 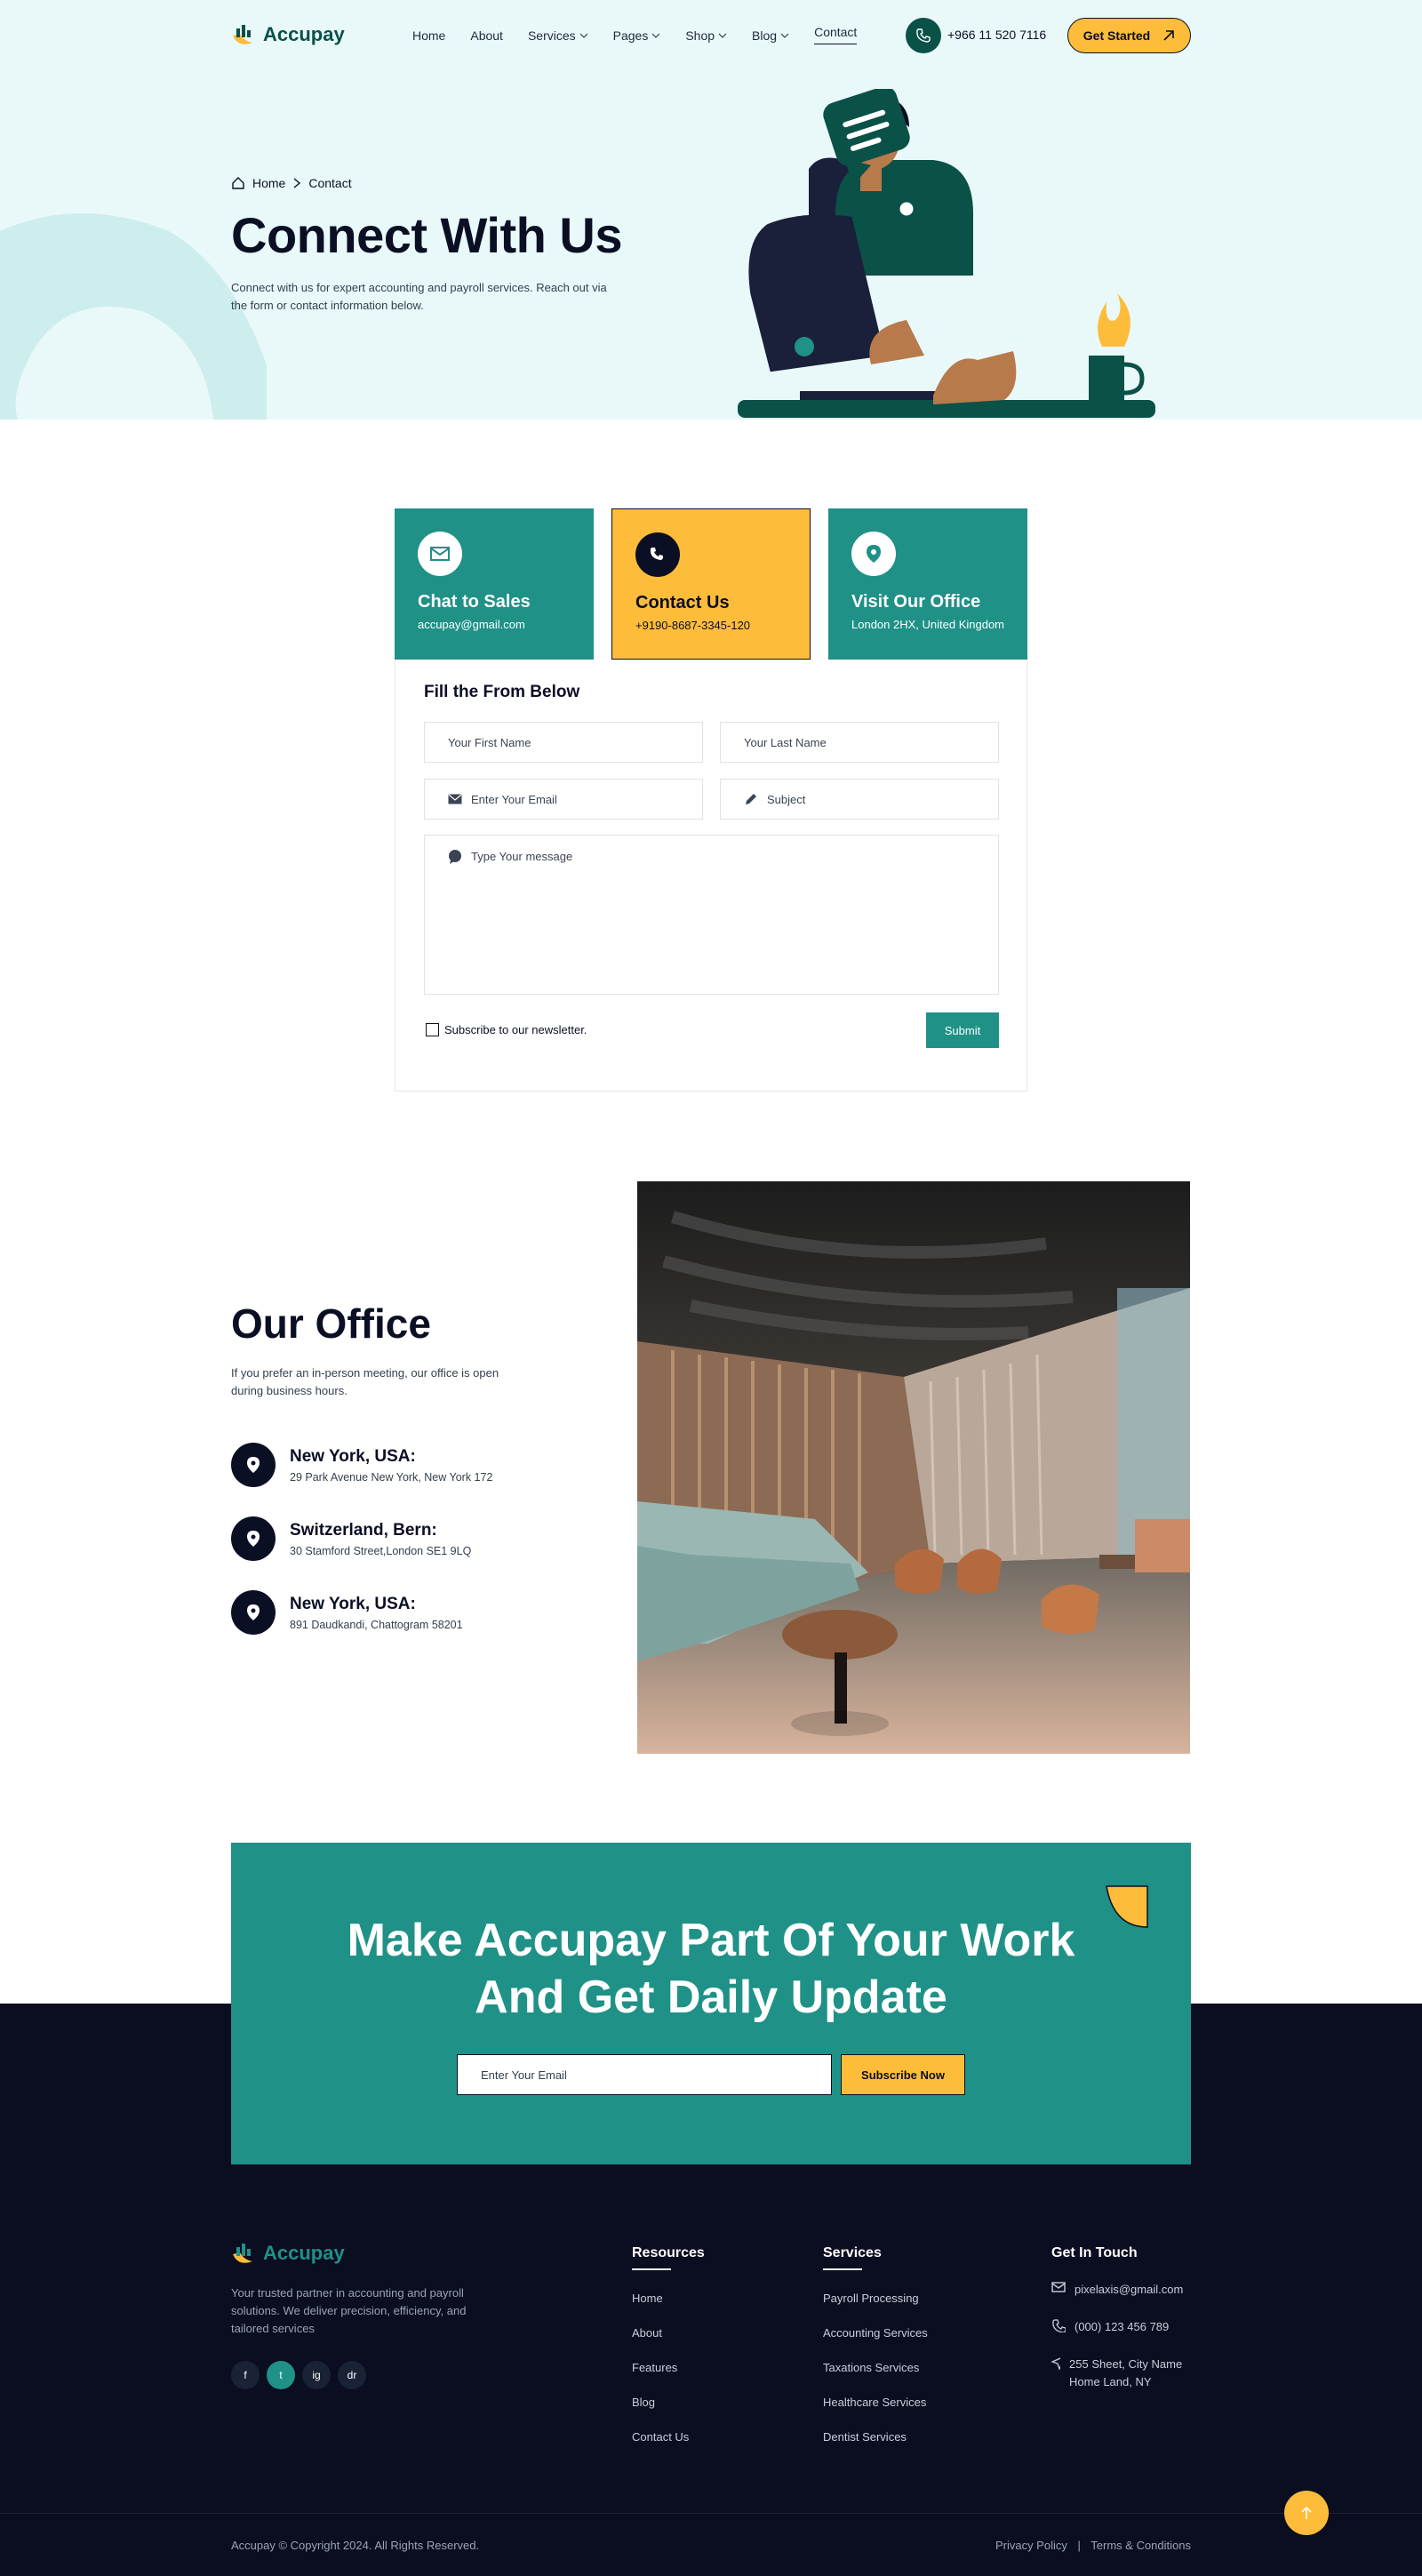 I want to click on location-name: New York, USA:, so click(x=353, y=1456).